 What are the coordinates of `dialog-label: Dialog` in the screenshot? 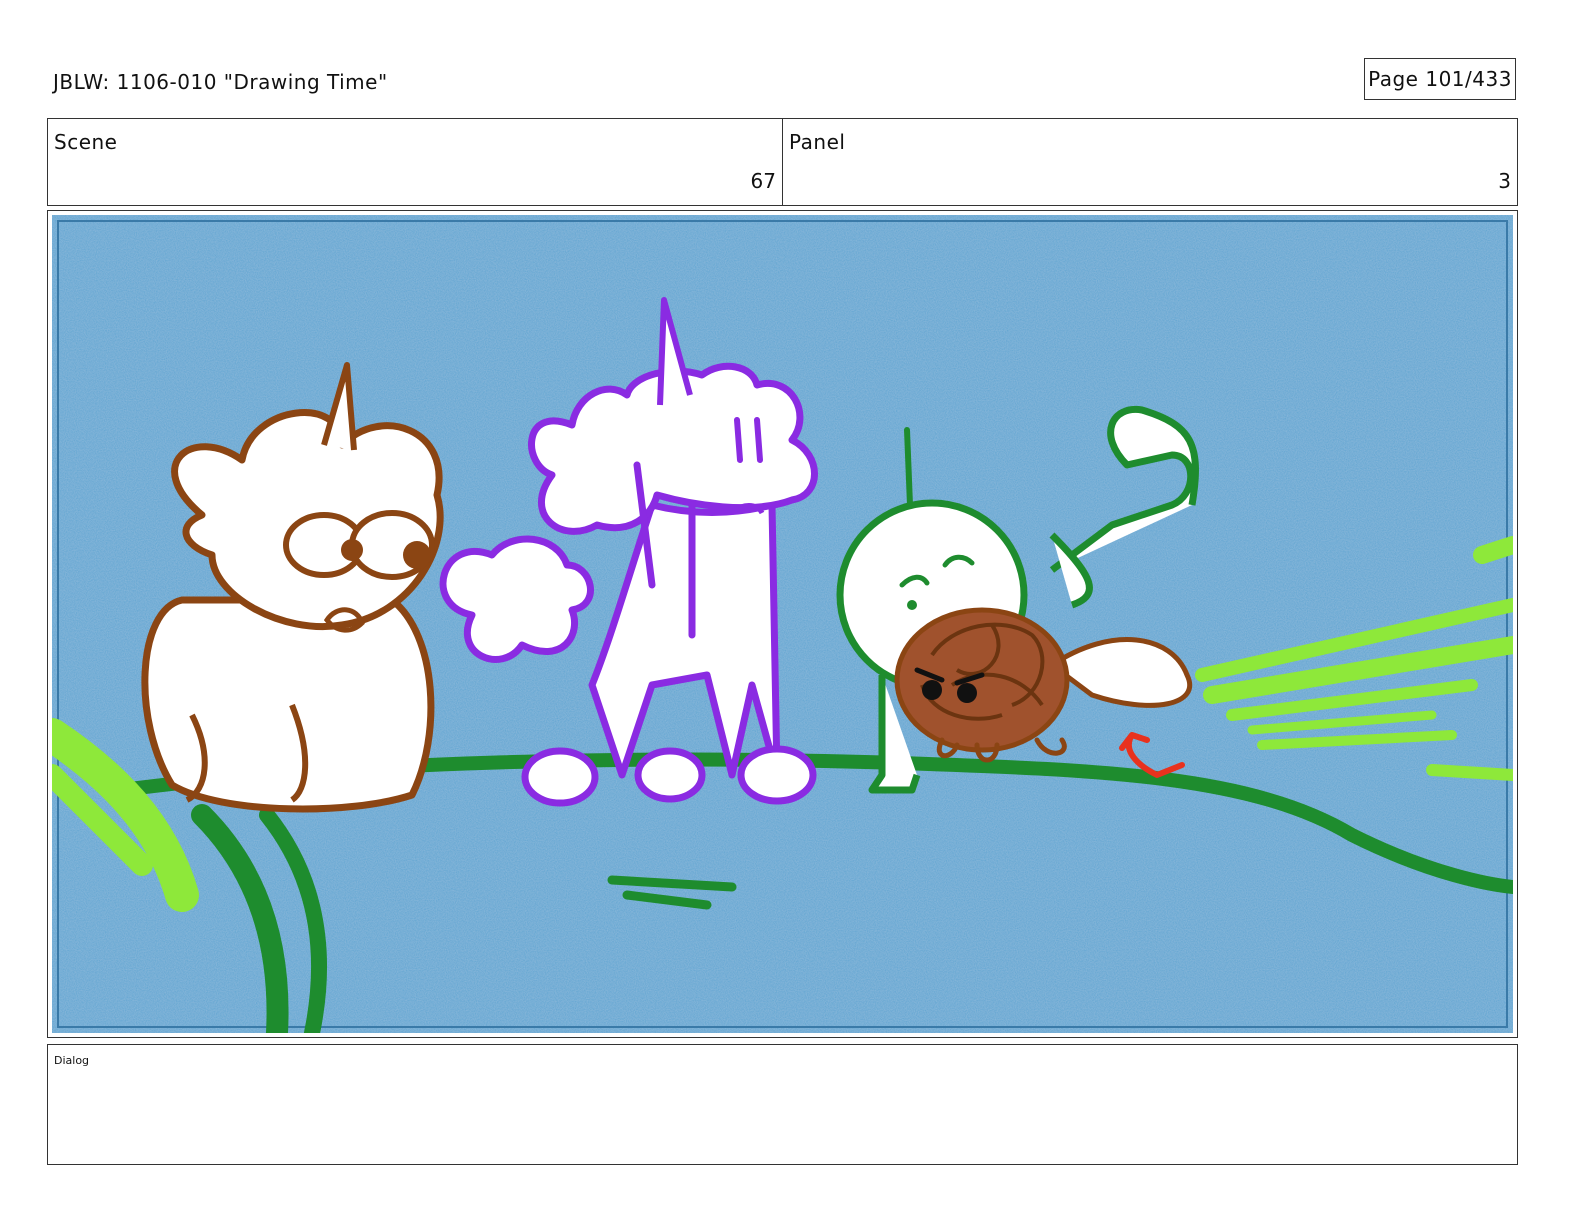 It's located at (72, 1060).